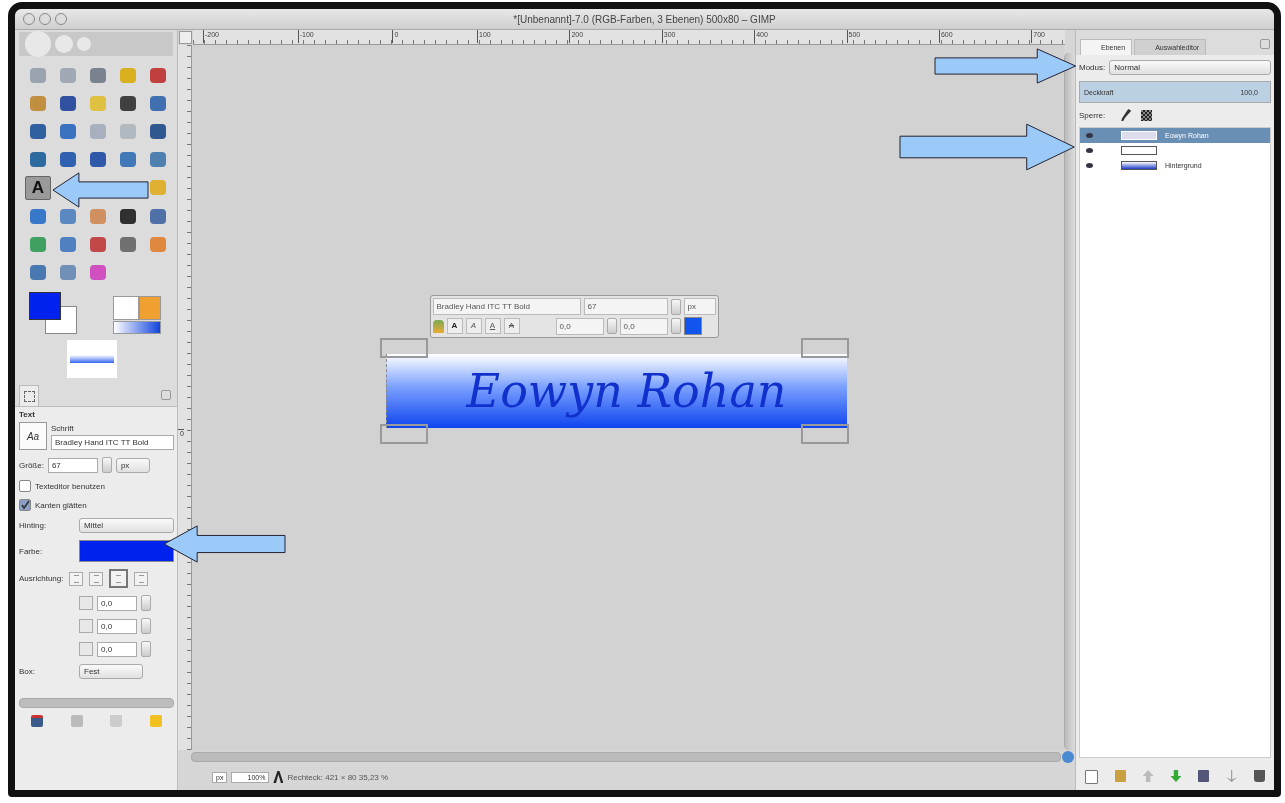 This screenshot has height=803, width=1285. I want to click on vertical-scrollbar, so click(1069, 401).